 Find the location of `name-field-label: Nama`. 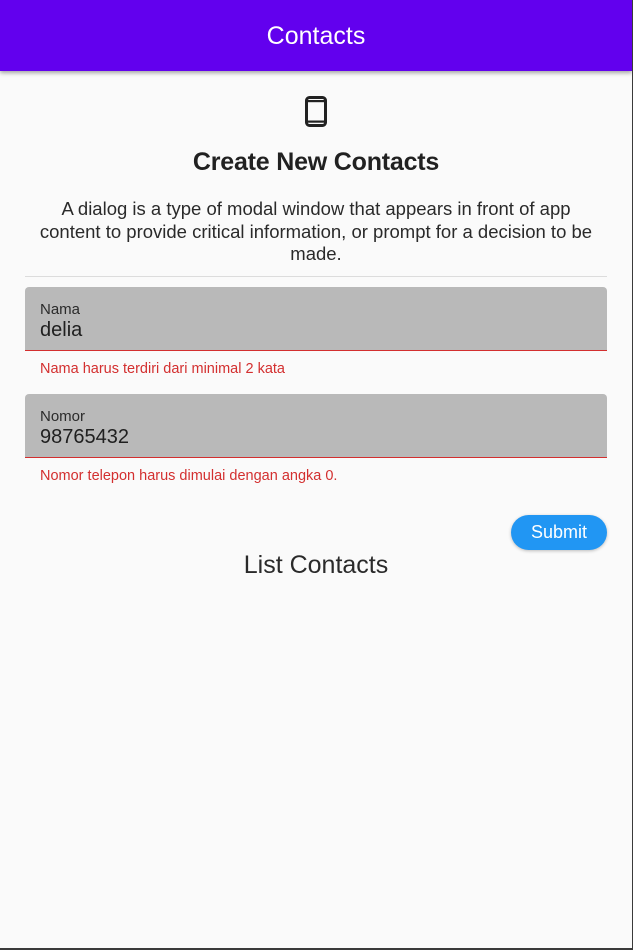

name-field-label: Nama is located at coordinates (60, 309).